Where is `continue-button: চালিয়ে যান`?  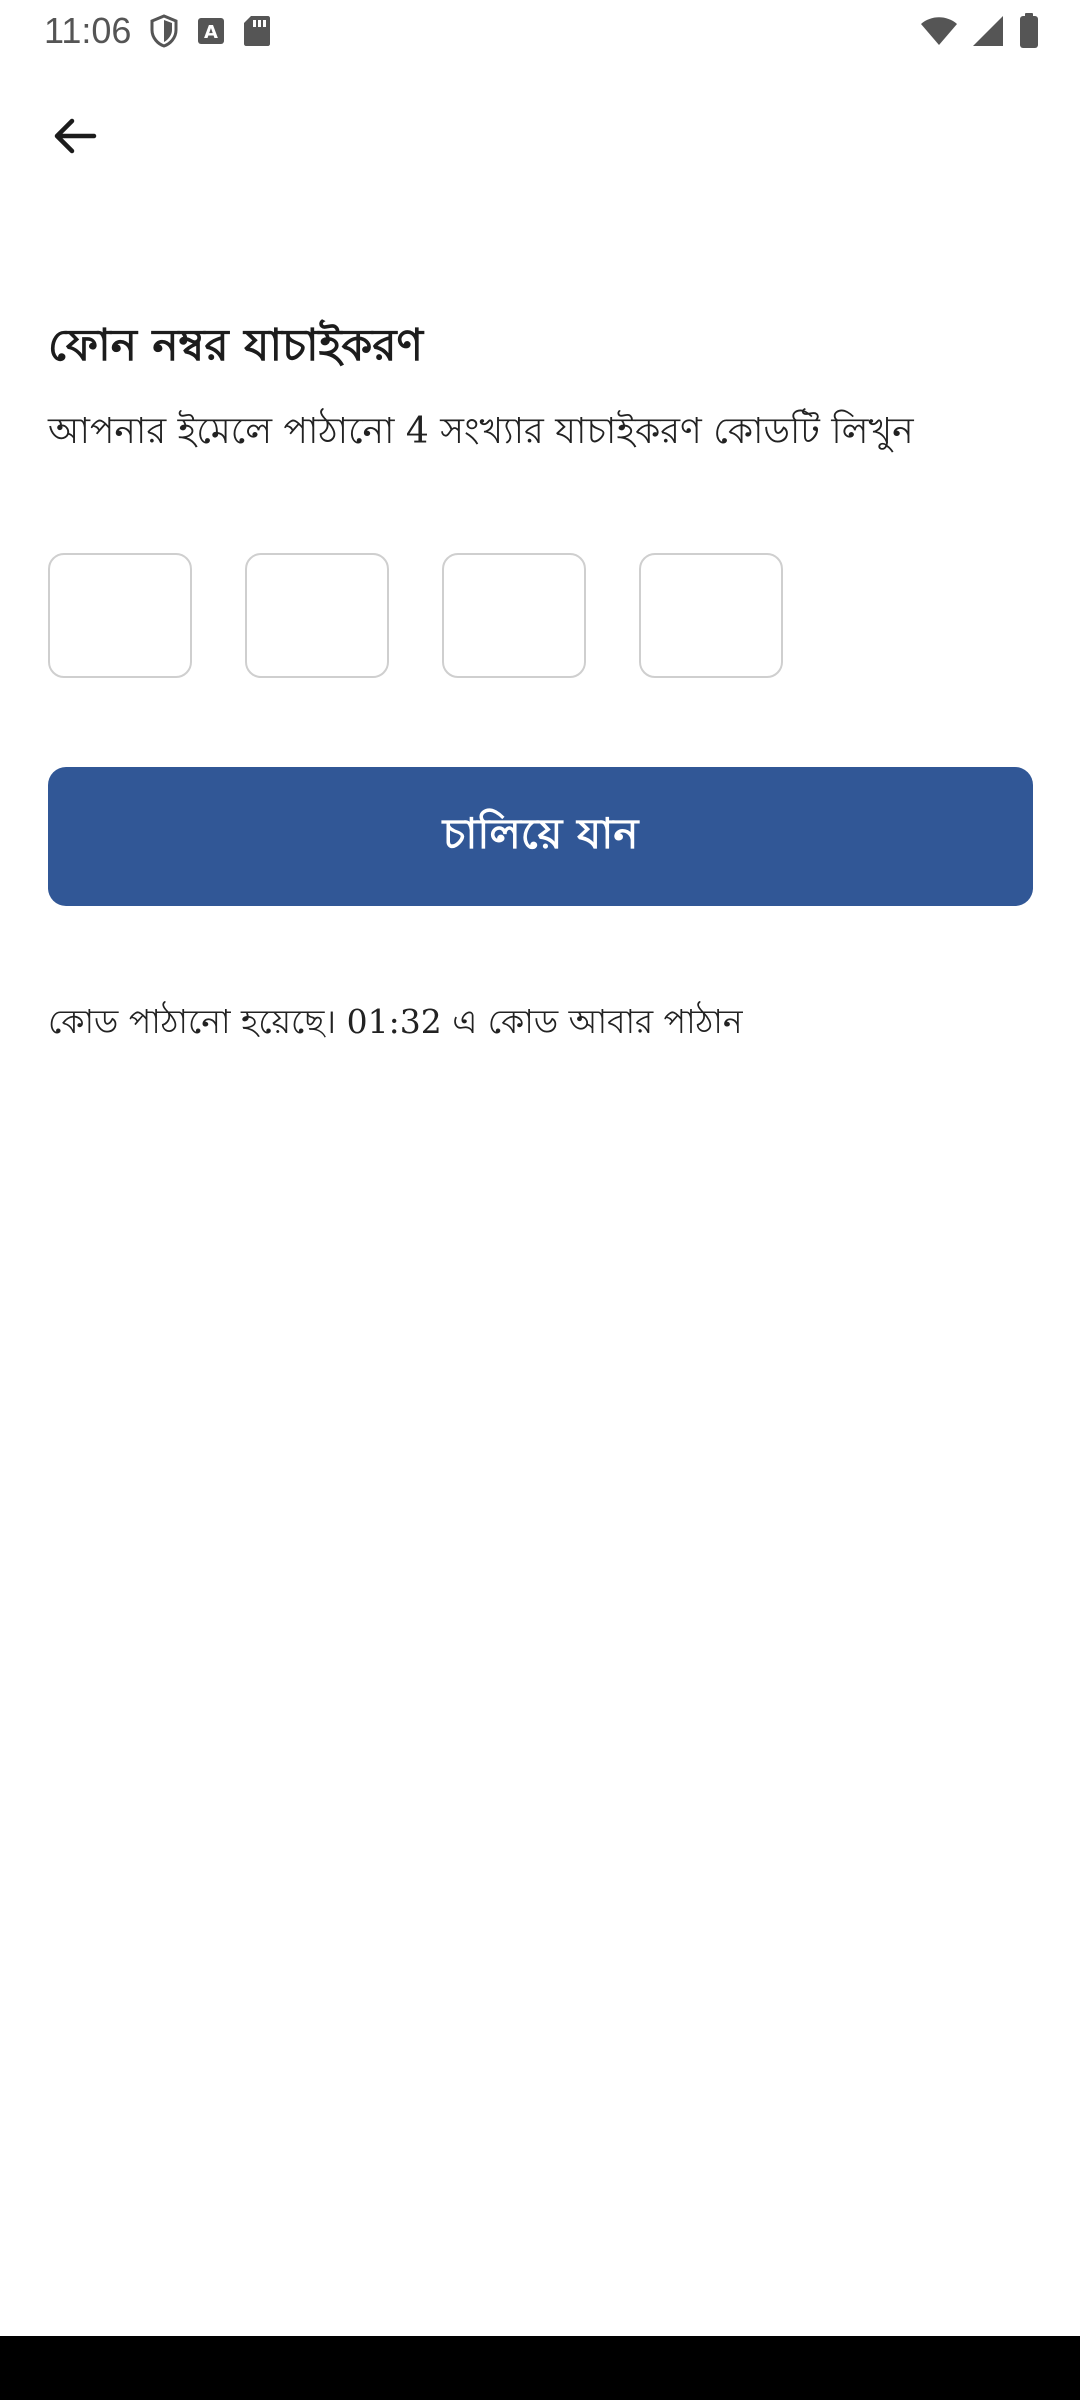
continue-button: চালিয়ে যান is located at coordinates (540, 836).